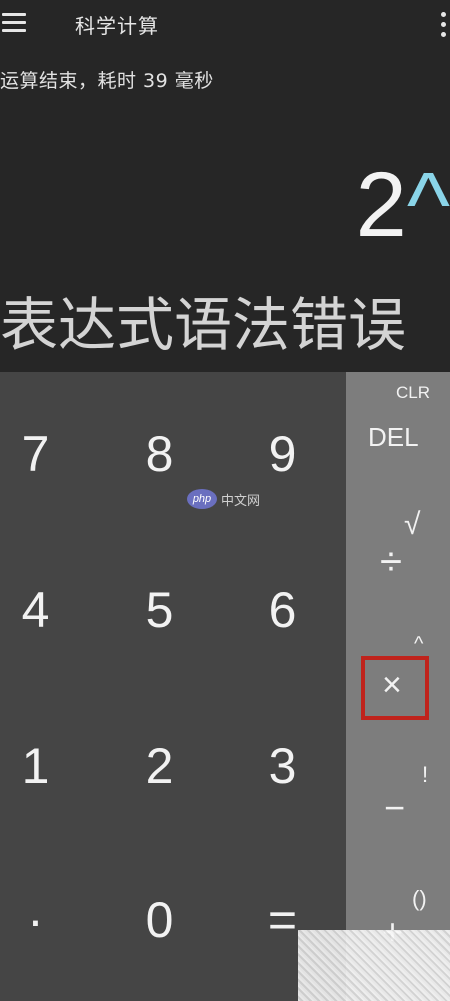 This screenshot has height=1001, width=450. What do you see at coordinates (425, 775) in the screenshot?
I see `factorial-button: !` at bounding box center [425, 775].